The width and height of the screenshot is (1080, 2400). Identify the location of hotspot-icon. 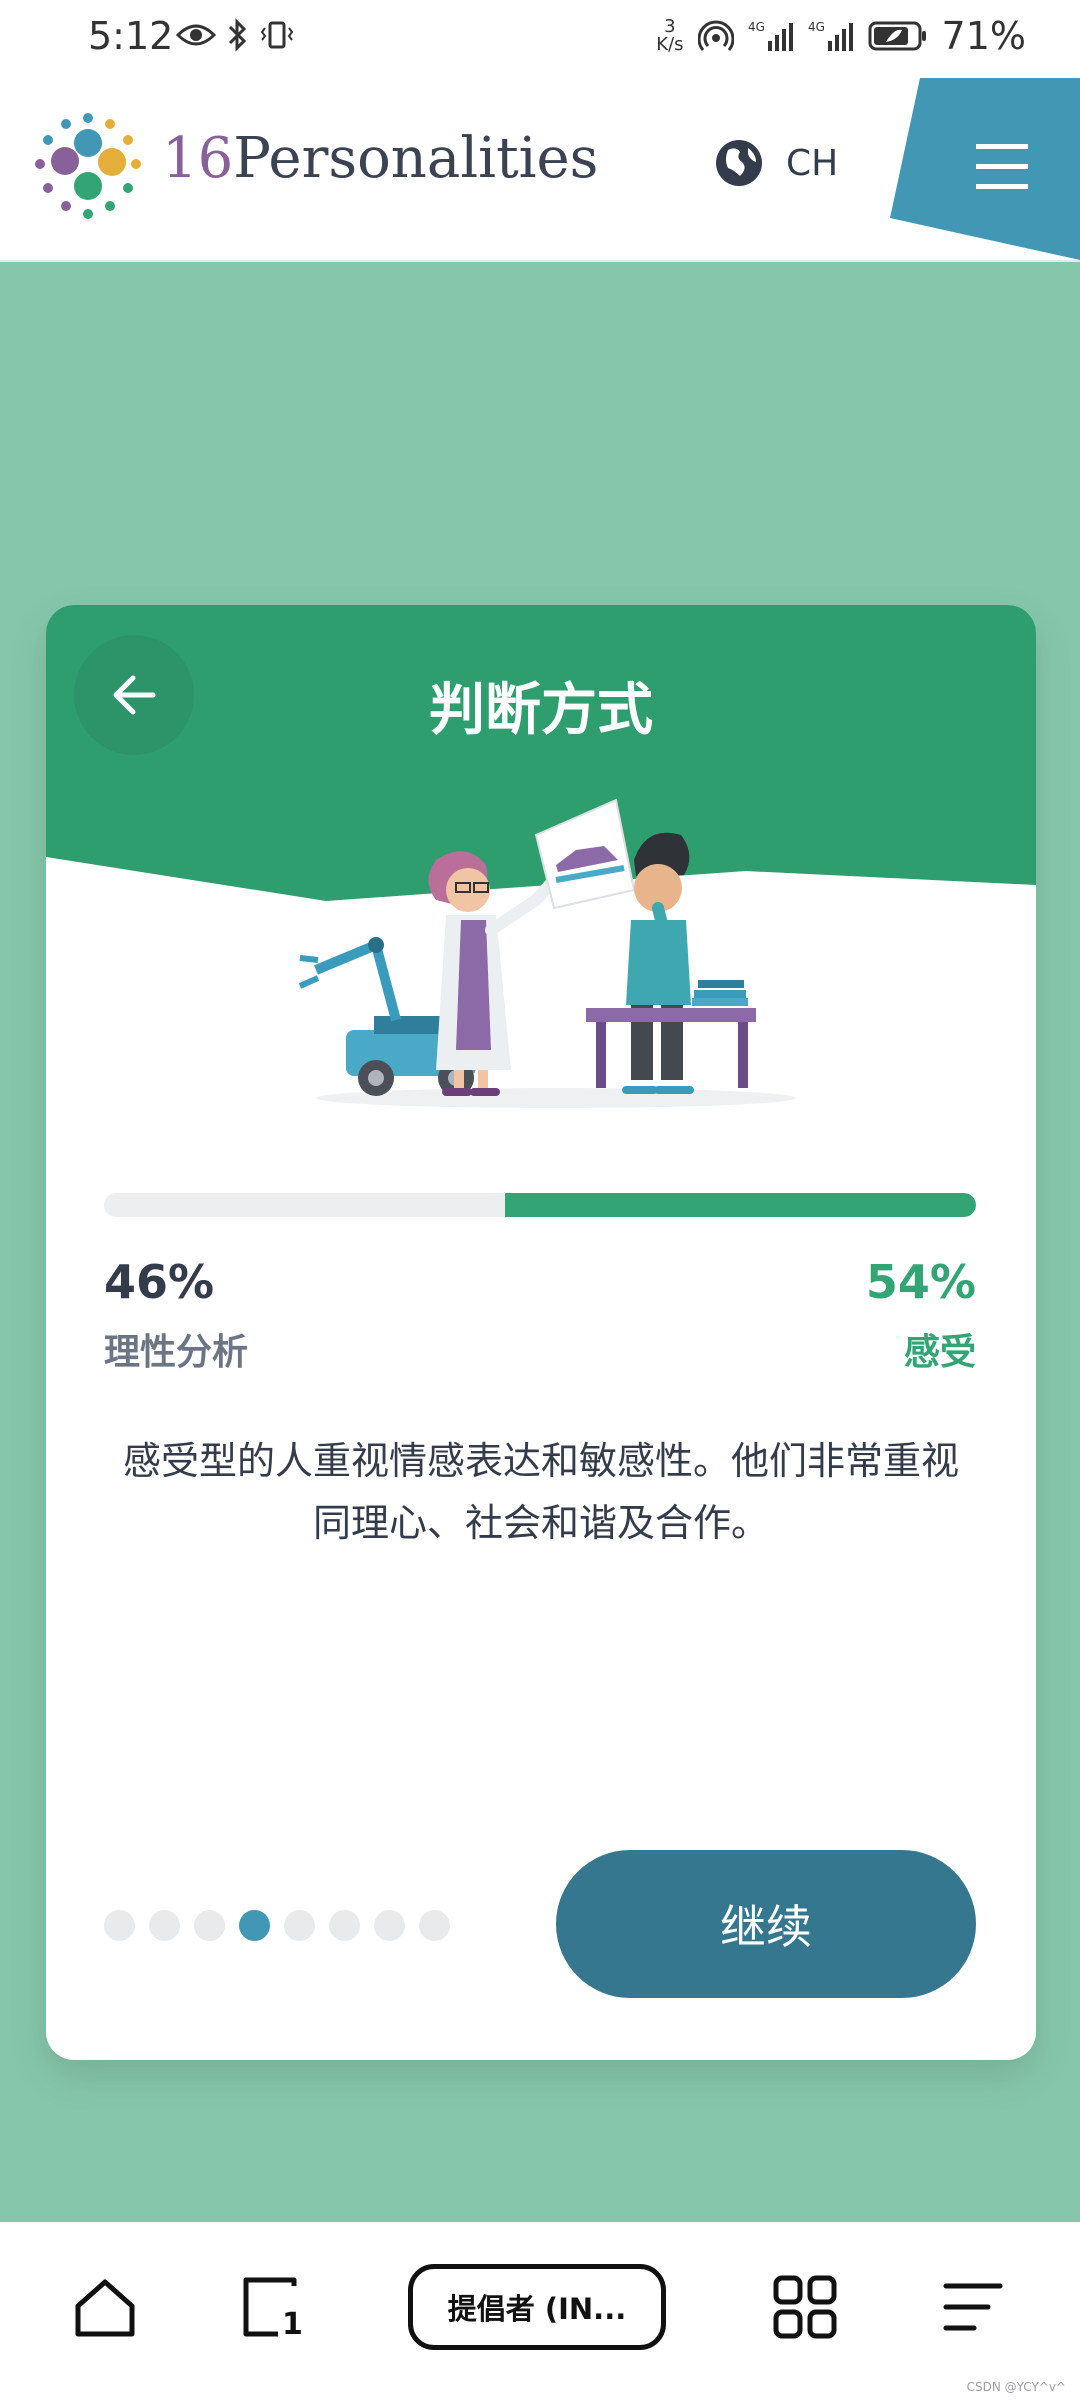
(715, 35).